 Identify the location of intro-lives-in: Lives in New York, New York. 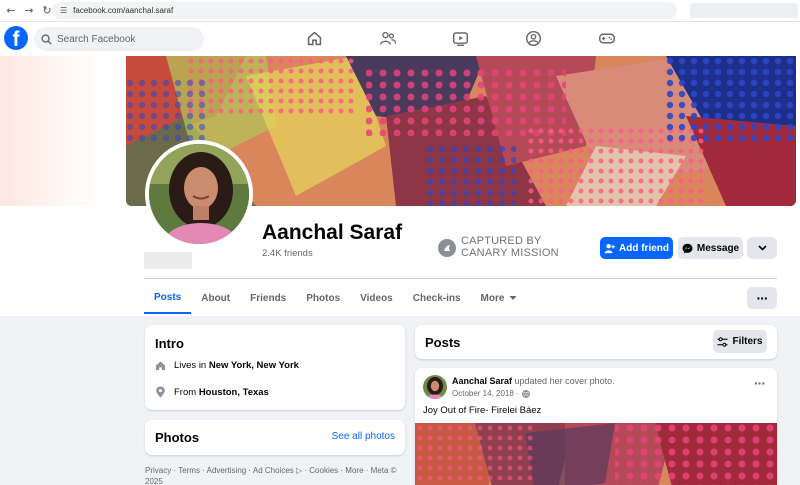
(227, 365).